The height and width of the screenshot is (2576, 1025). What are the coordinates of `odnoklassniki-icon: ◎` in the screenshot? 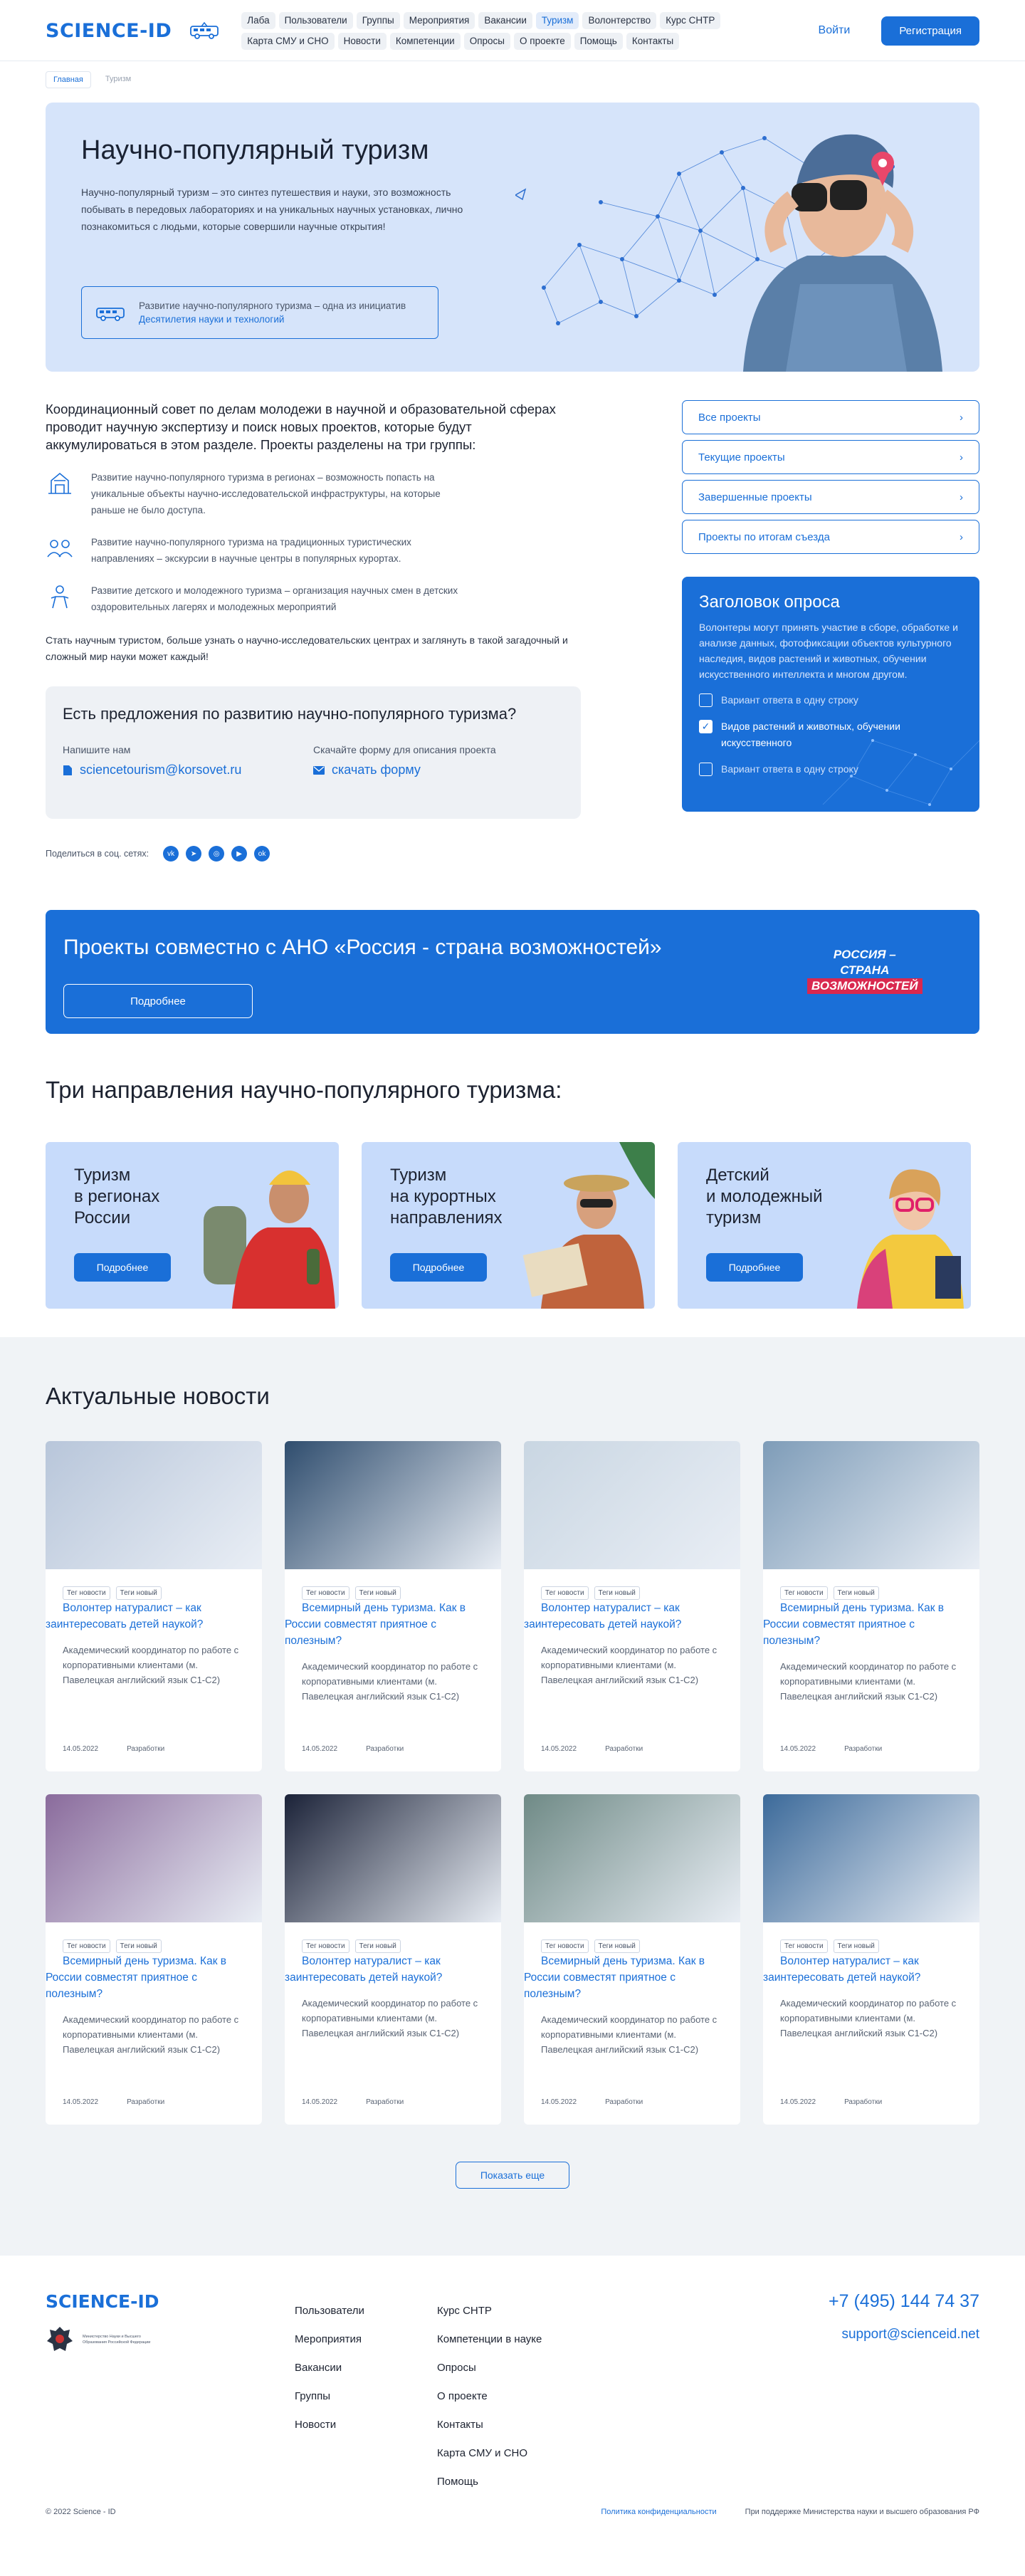 It's located at (217, 854).